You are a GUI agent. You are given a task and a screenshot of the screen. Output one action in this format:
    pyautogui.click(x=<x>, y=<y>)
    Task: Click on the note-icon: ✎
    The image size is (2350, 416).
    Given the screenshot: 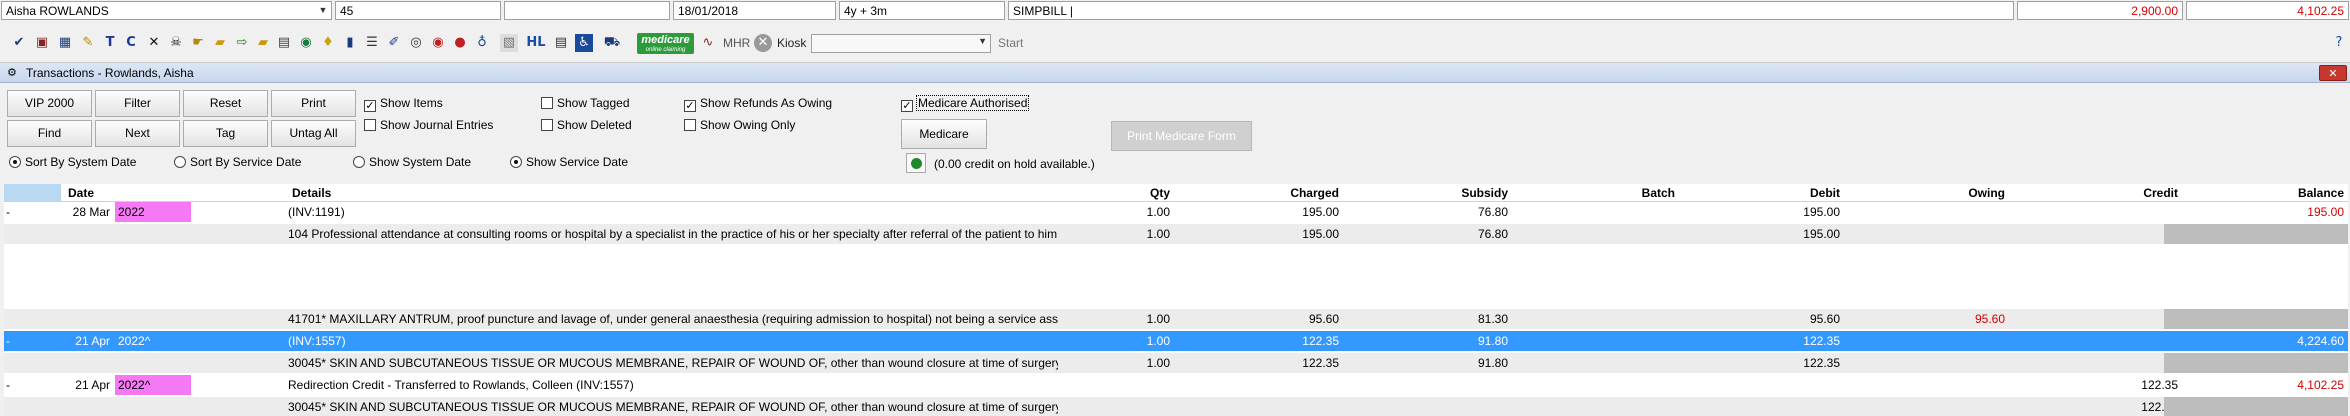 What is the action you would take?
    pyautogui.click(x=88, y=43)
    